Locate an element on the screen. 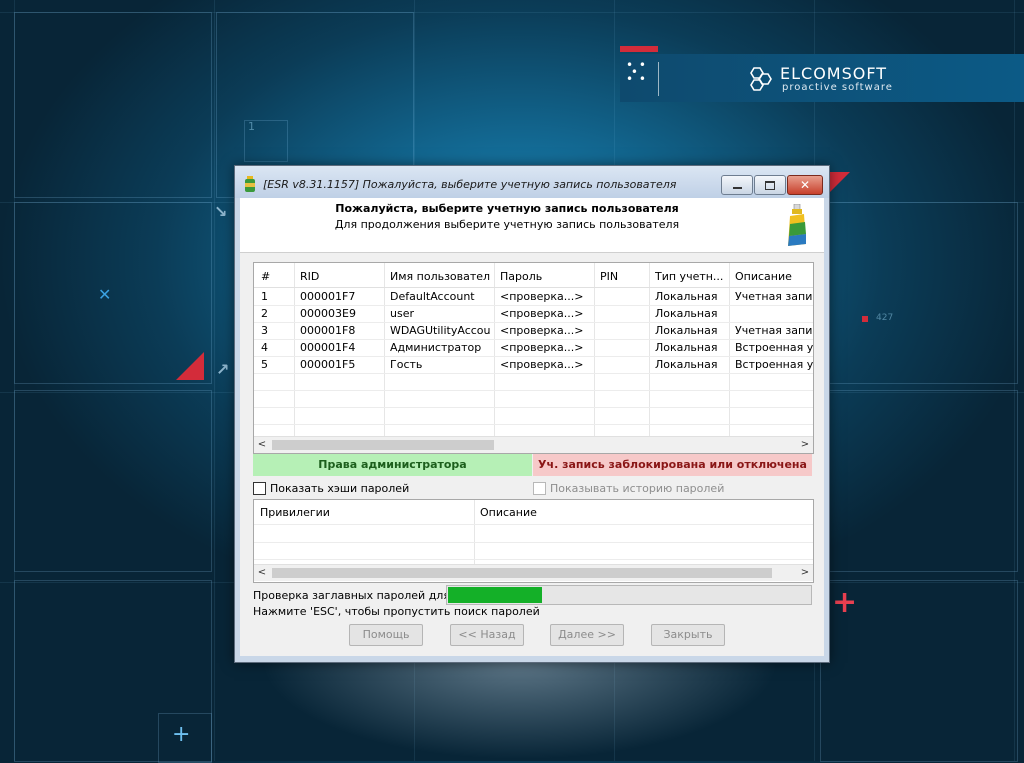 Image resolution: width=1024 pixels, height=763 pixels. column-header-username: Имя пользователя is located at coordinates (440, 277).